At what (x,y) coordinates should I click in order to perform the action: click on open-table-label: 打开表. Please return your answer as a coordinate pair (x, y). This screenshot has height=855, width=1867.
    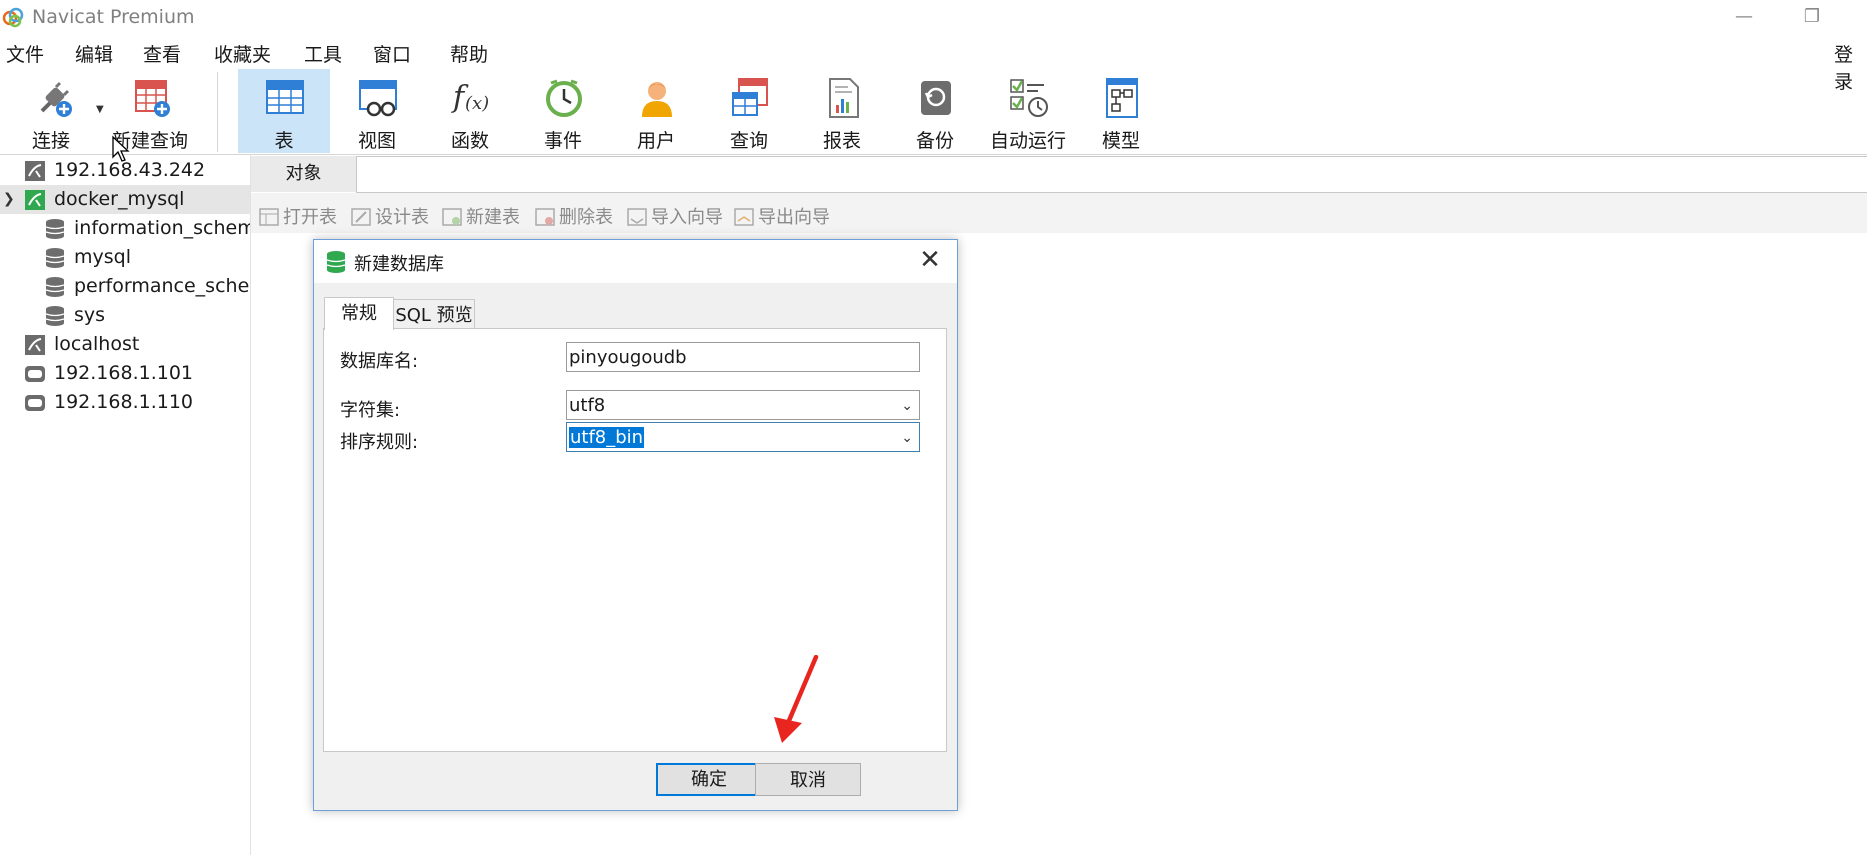
    Looking at the image, I should click on (310, 217).